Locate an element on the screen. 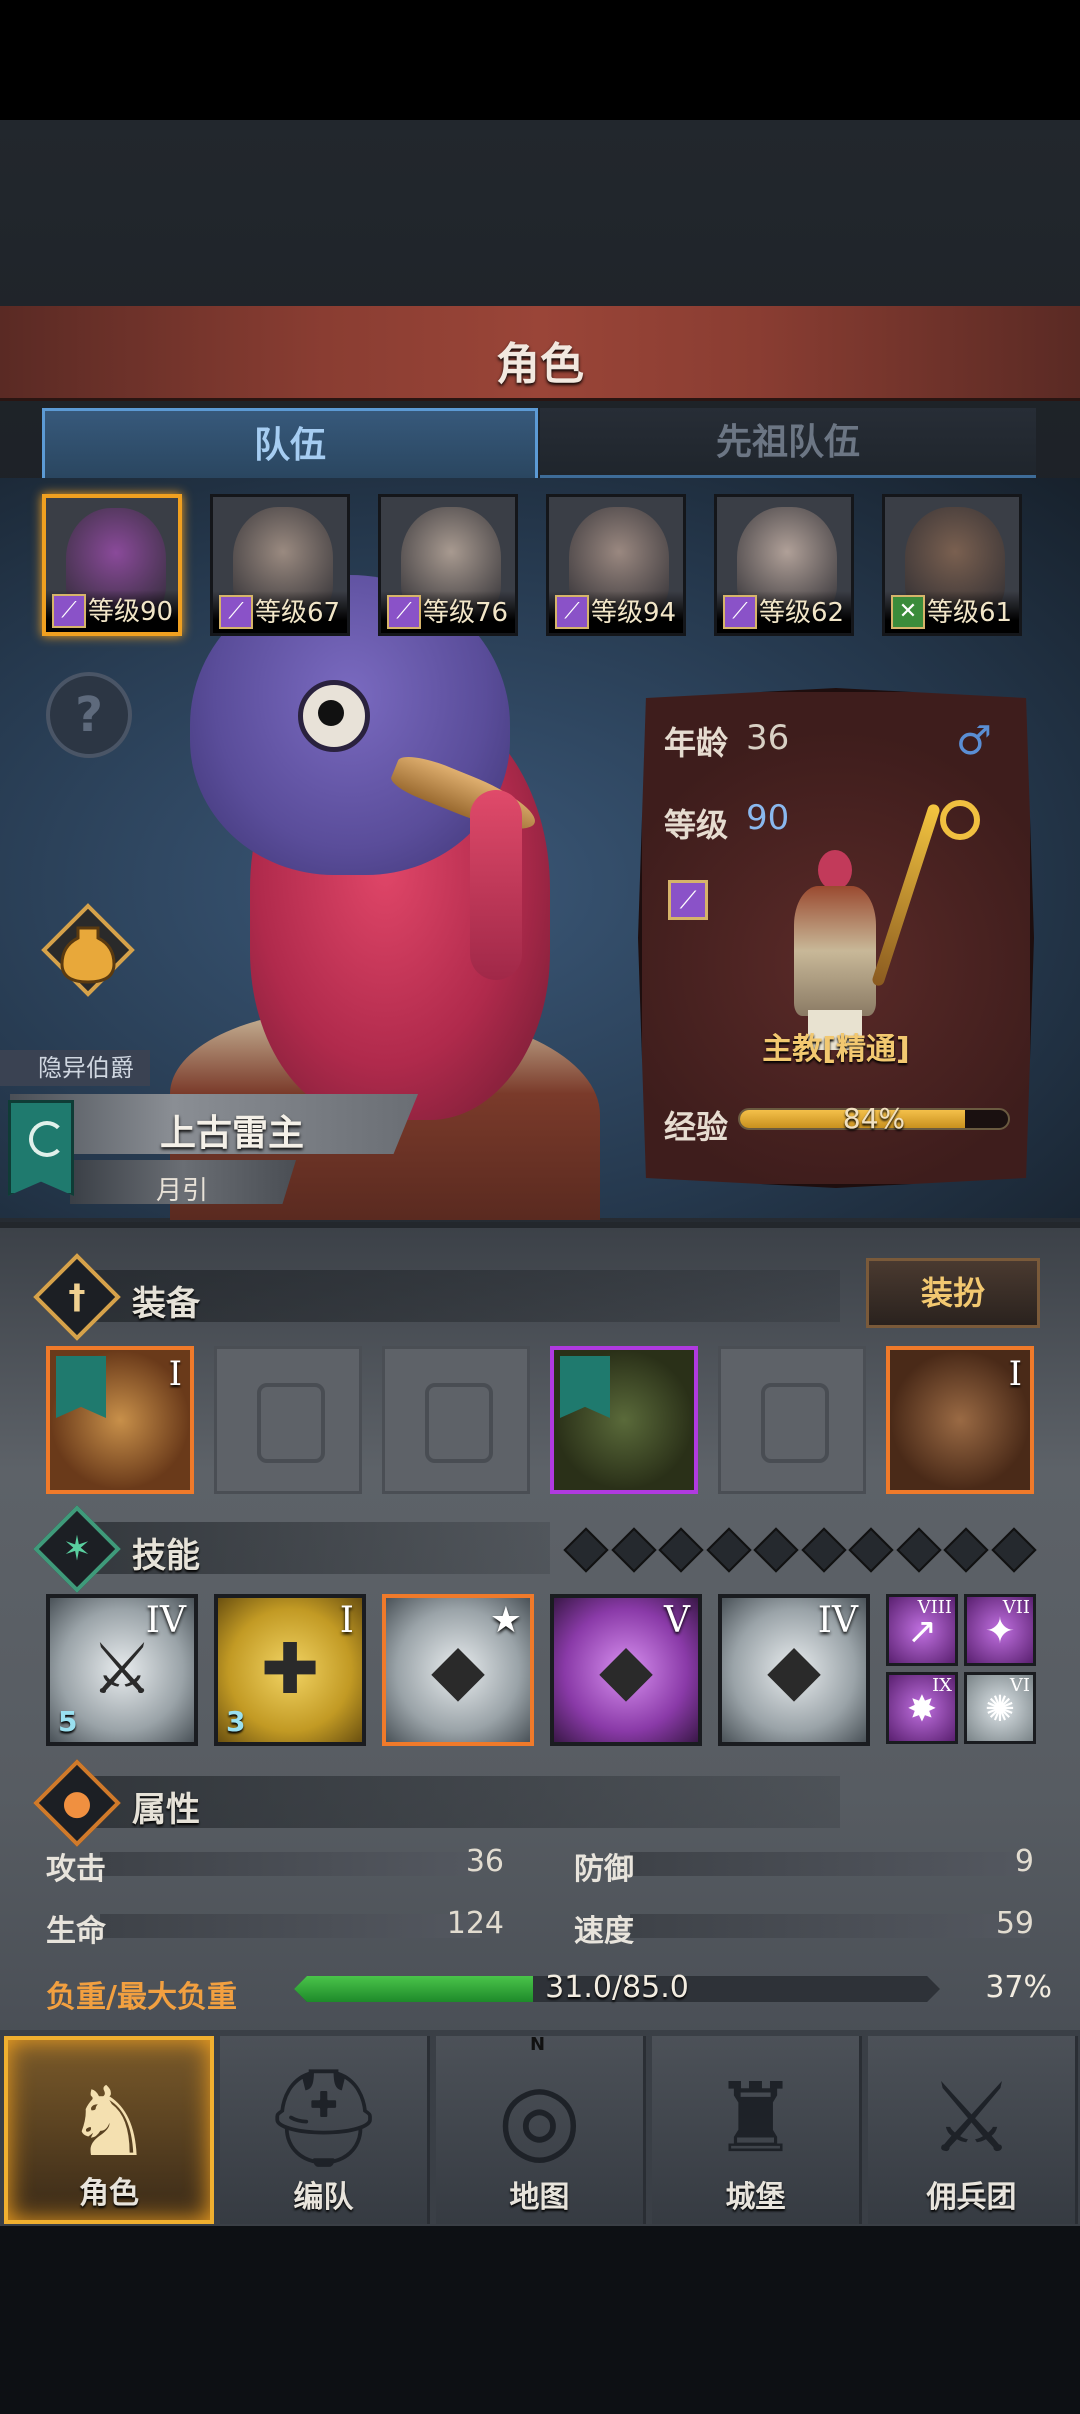 This screenshot has height=2414, width=1080. roster-portrait: ⟋ 等级67 is located at coordinates (280, 565).